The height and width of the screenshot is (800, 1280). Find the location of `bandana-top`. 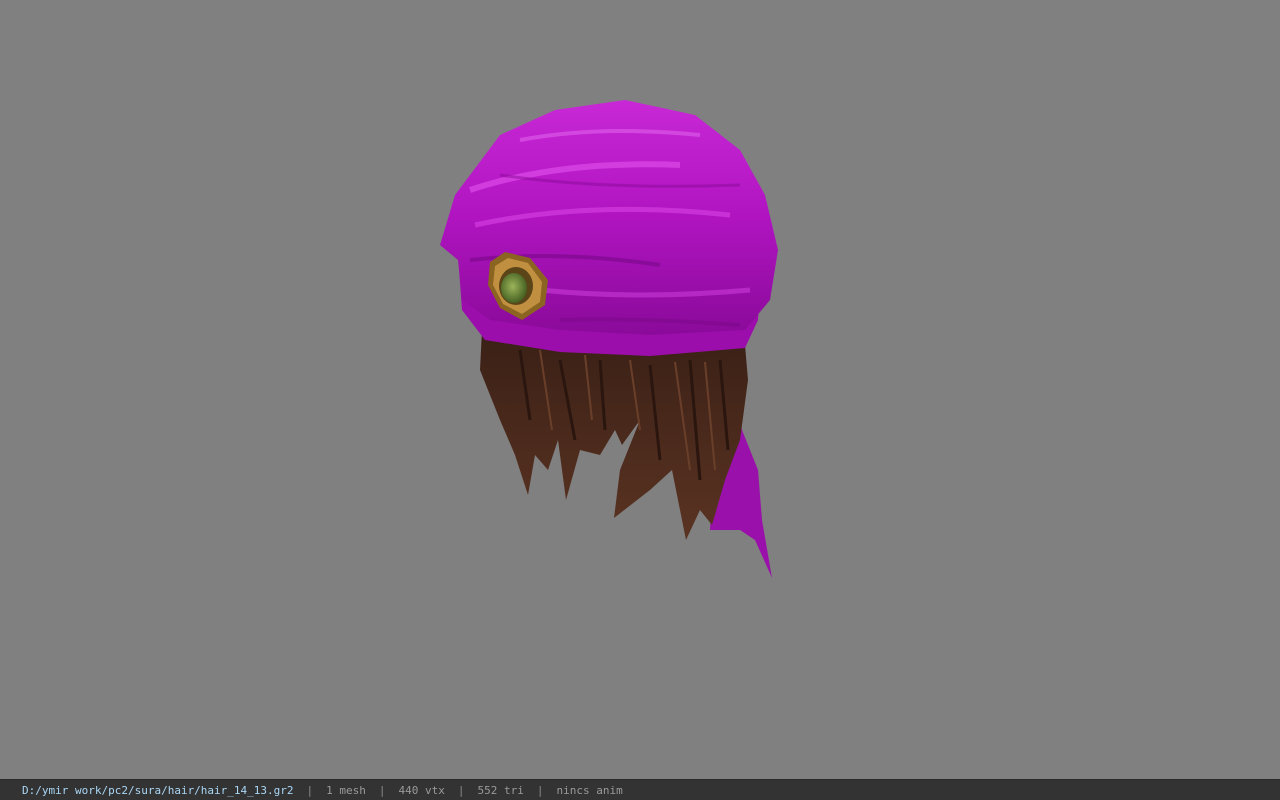

bandana-top is located at coordinates (609, 217).